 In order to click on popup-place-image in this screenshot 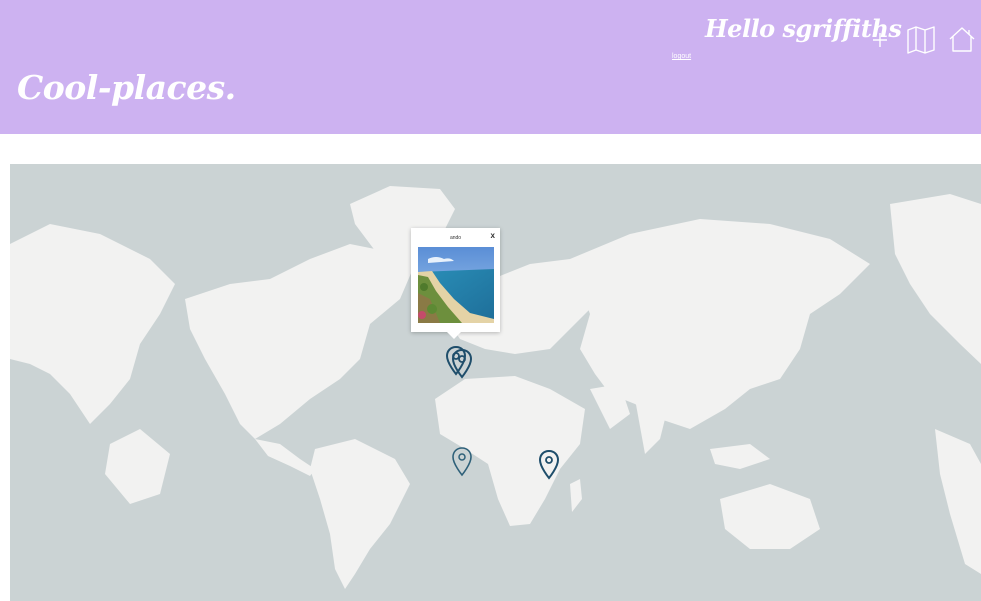, I will do `click(456, 285)`.